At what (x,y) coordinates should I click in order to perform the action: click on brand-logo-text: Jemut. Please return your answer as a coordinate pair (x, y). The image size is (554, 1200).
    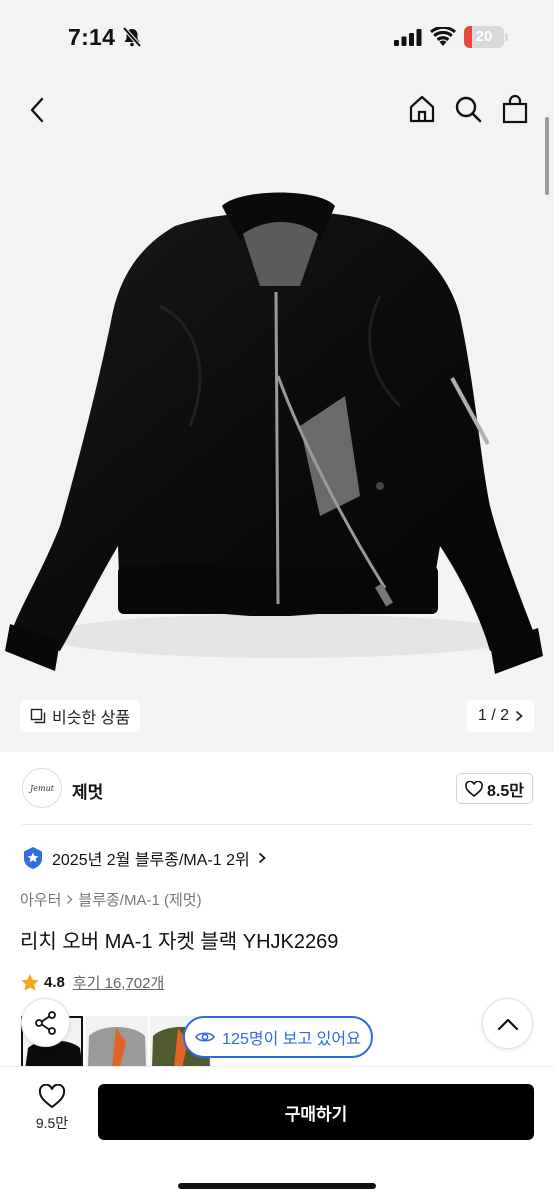
    Looking at the image, I should click on (42, 788).